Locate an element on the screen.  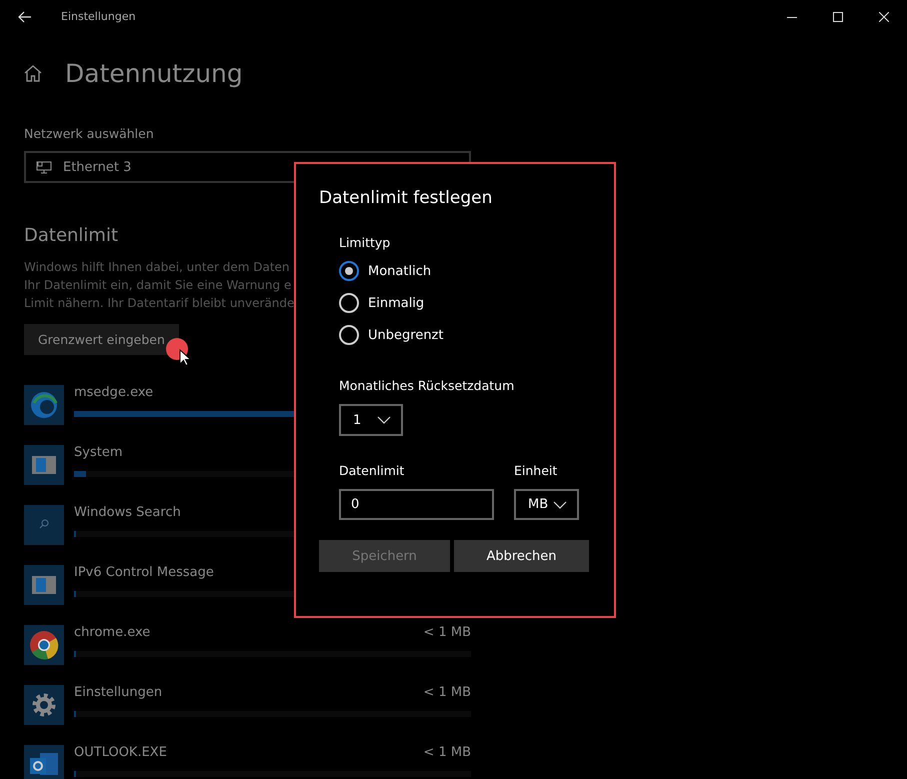
dialog-title: Datenlimit festlegen is located at coordinates (406, 198).